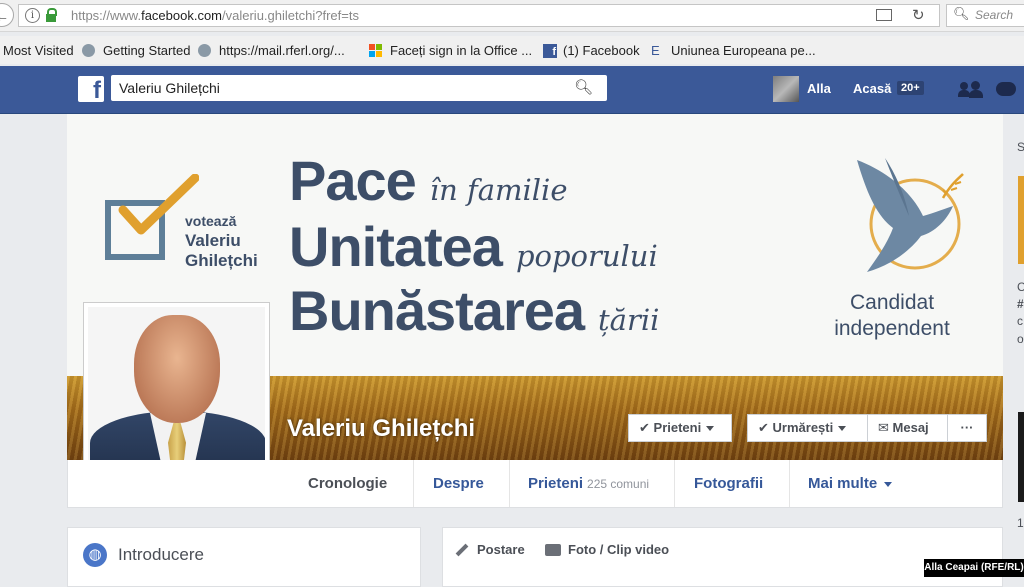 The height and width of the screenshot is (587, 1024). I want to click on composer-card: Postare Foto / Clip video, so click(722, 557).